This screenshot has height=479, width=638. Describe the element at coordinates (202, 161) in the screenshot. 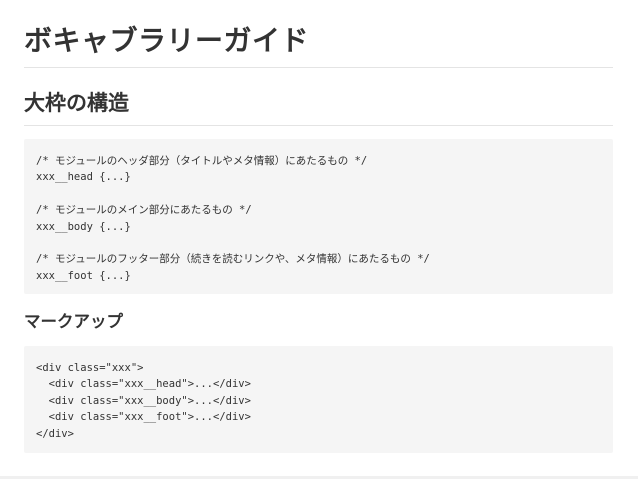

I see `code-line: /* モジュールのヘッダ部分（タイトルやメタ情報）にあたるもの */` at that location.